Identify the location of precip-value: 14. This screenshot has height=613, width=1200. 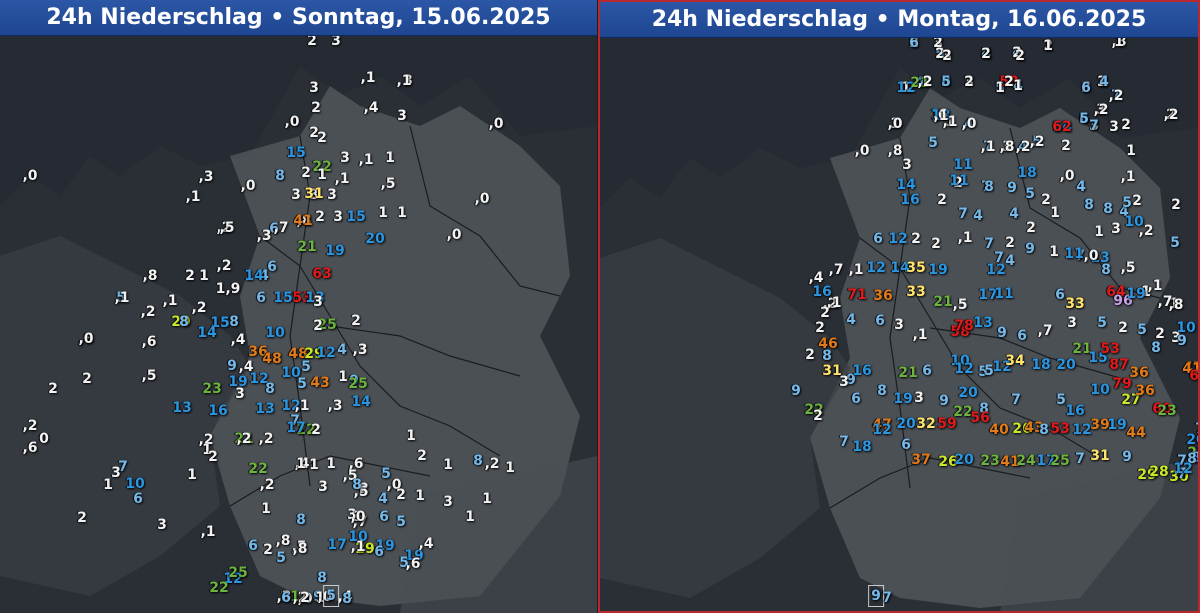
(254, 276).